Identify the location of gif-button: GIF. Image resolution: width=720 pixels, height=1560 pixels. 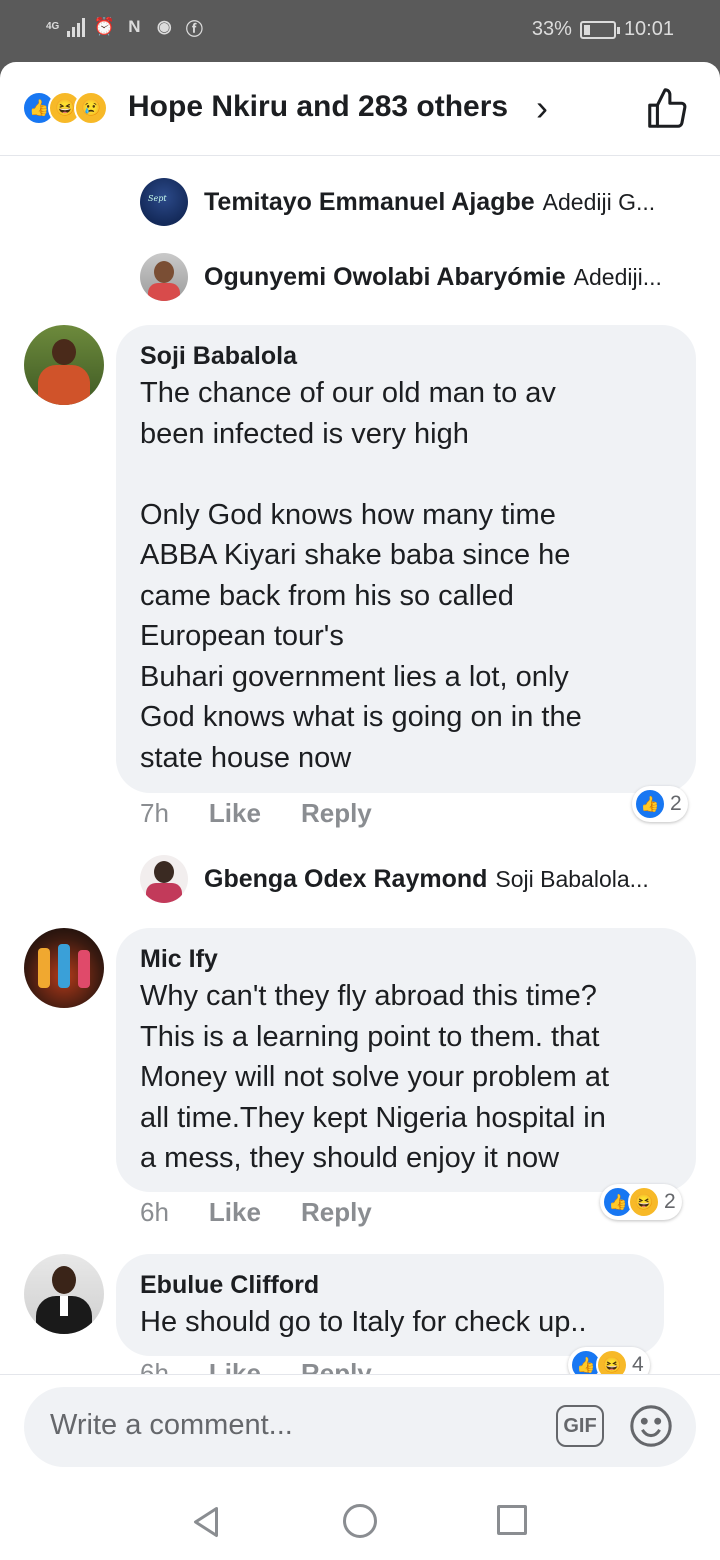
(580, 1426).